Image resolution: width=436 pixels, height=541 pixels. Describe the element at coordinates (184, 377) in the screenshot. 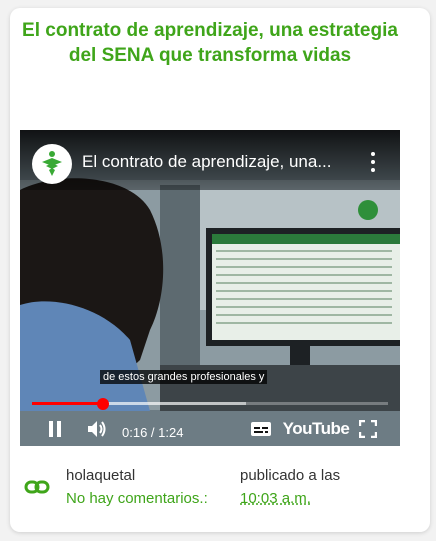

I see `video-caption: de estos grandes profesionales y` at that location.